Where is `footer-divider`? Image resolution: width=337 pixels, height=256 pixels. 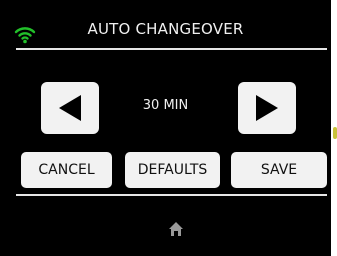 footer-divider is located at coordinates (171, 195).